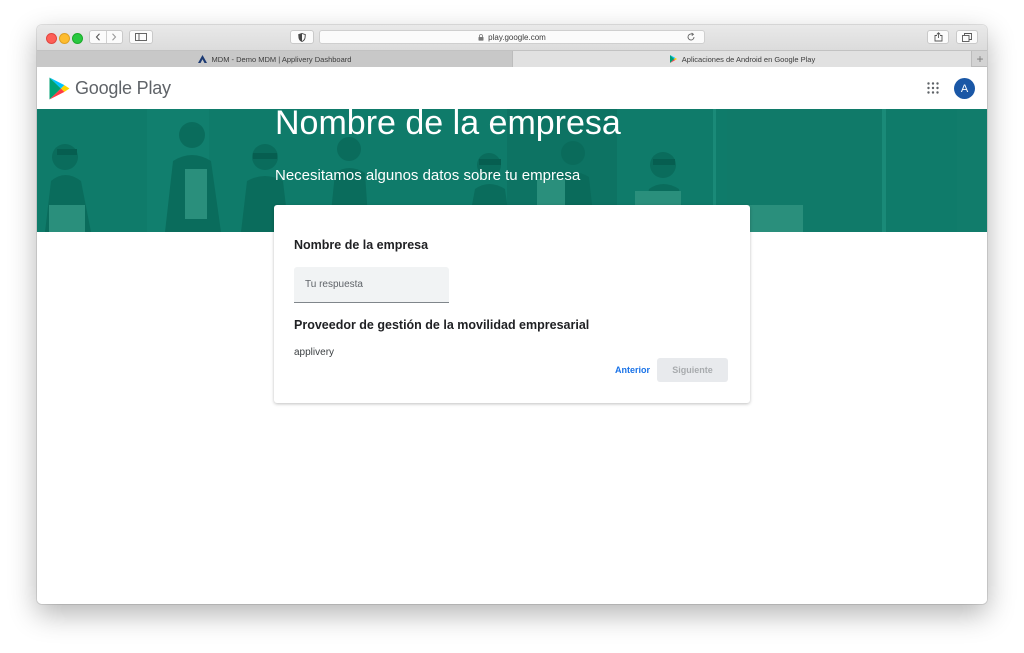  Describe the element at coordinates (77, 38) in the screenshot. I see `zoom-window-button` at that location.